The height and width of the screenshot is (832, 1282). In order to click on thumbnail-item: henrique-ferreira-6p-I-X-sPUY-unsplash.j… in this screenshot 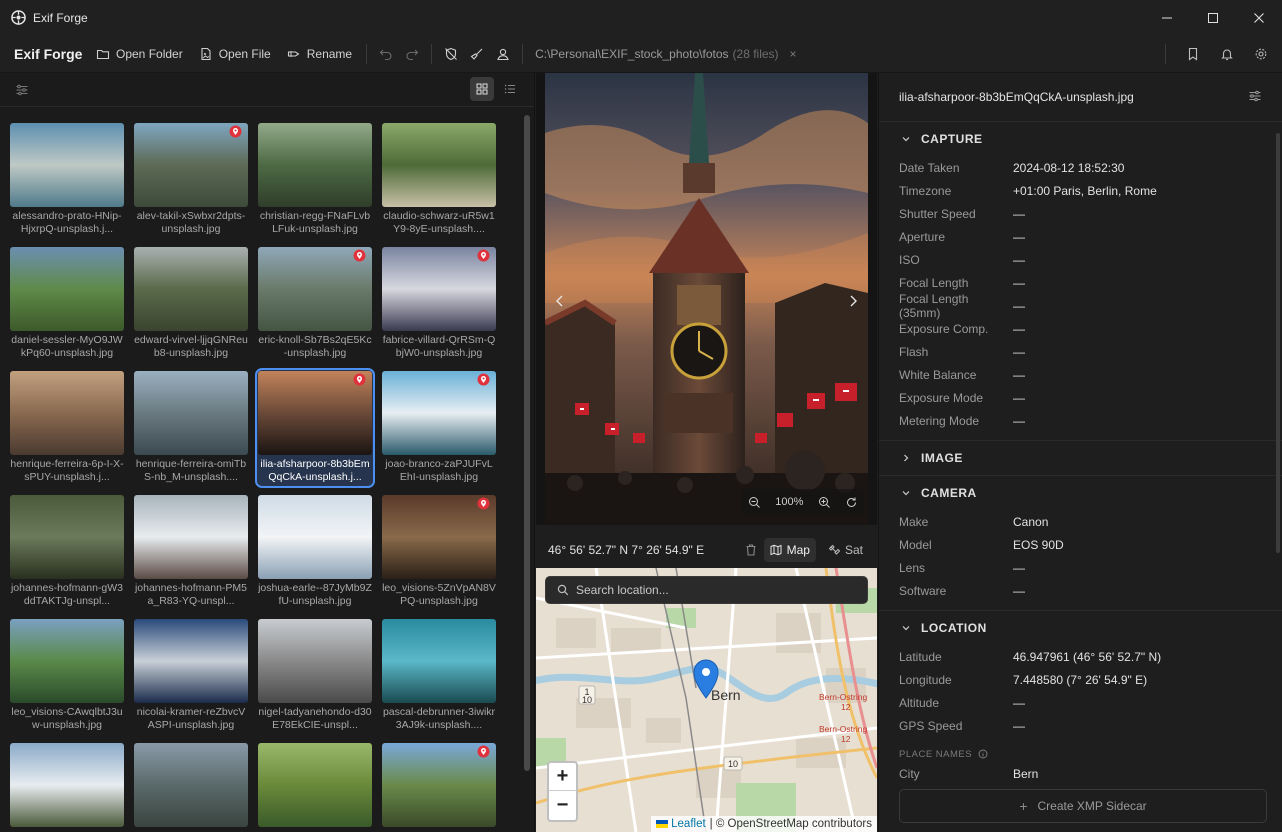, I will do `click(67, 428)`.